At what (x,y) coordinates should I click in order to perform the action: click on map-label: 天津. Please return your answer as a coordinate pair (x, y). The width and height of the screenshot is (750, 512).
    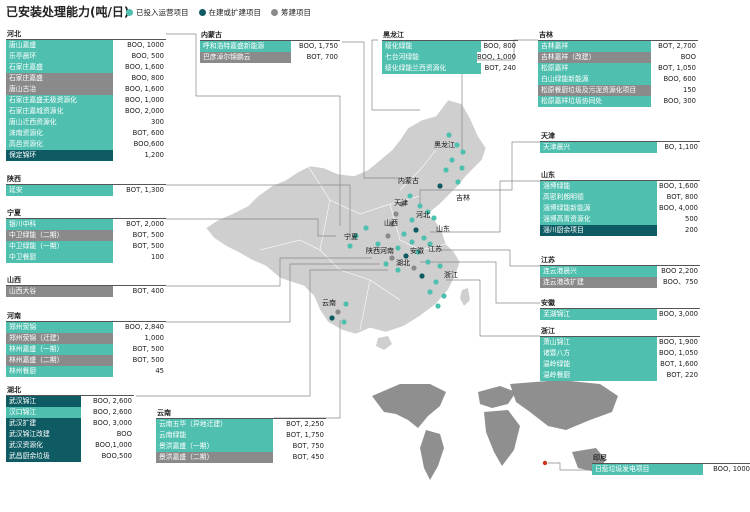
    Looking at the image, I should click on (401, 203).